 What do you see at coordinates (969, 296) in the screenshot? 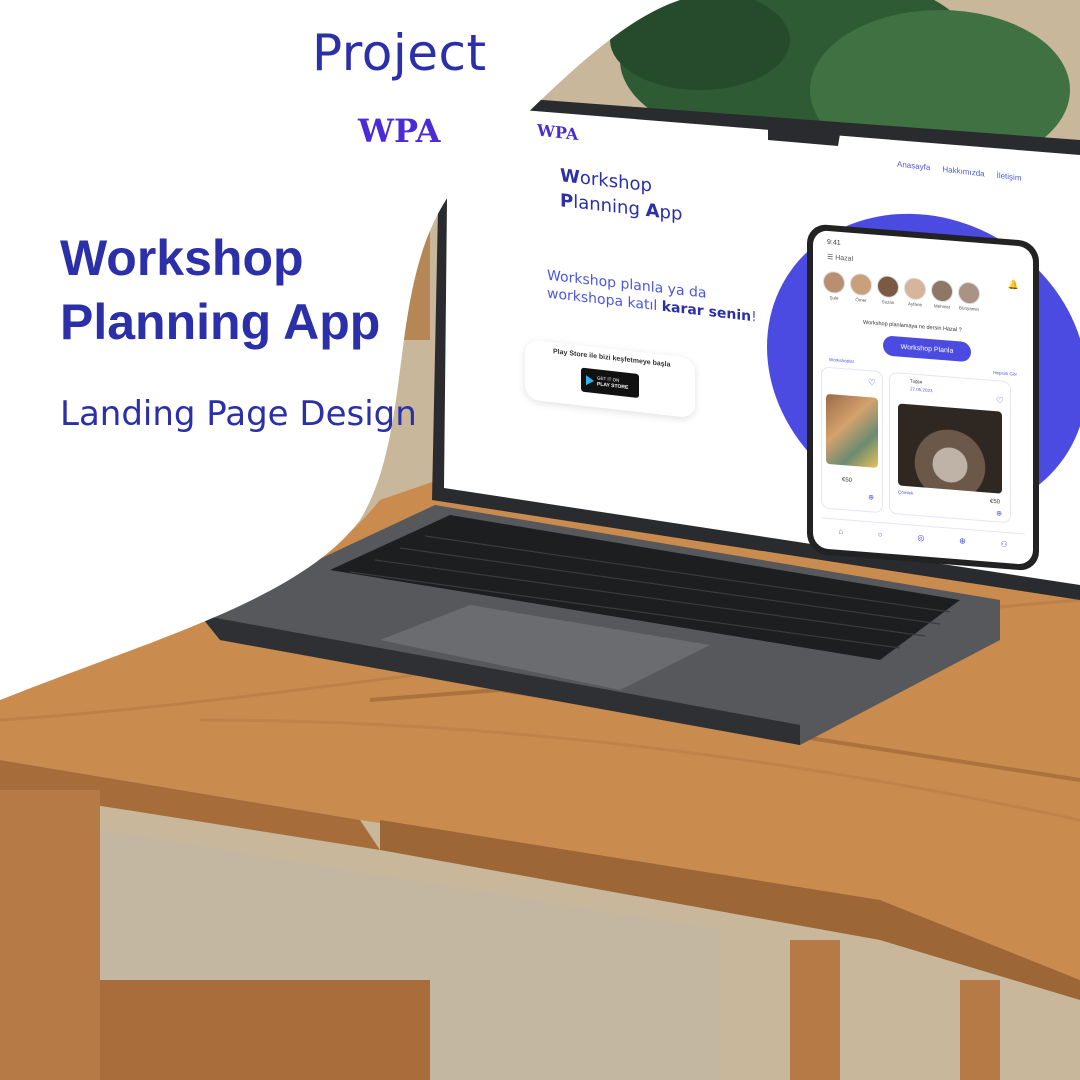
I see `avatar: Bünyamin` at bounding box center [969, 296].